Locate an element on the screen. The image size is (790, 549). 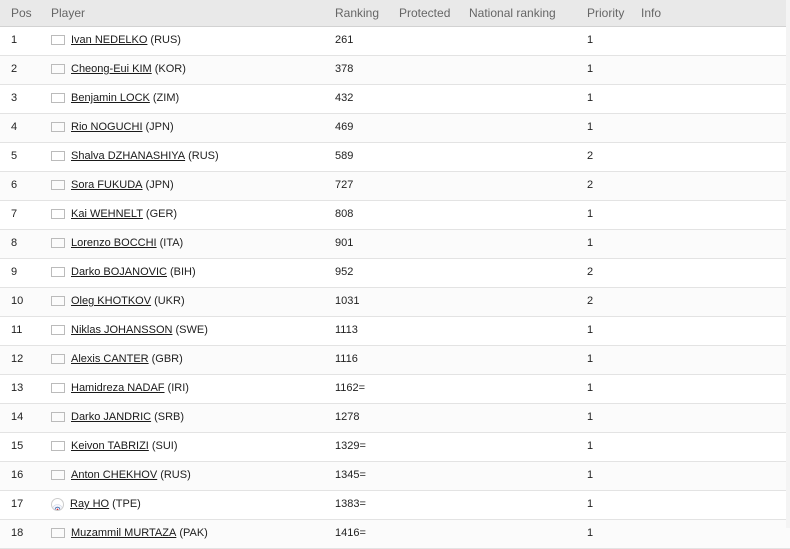
row-pos: 1 is located at coordinates (14, 40).